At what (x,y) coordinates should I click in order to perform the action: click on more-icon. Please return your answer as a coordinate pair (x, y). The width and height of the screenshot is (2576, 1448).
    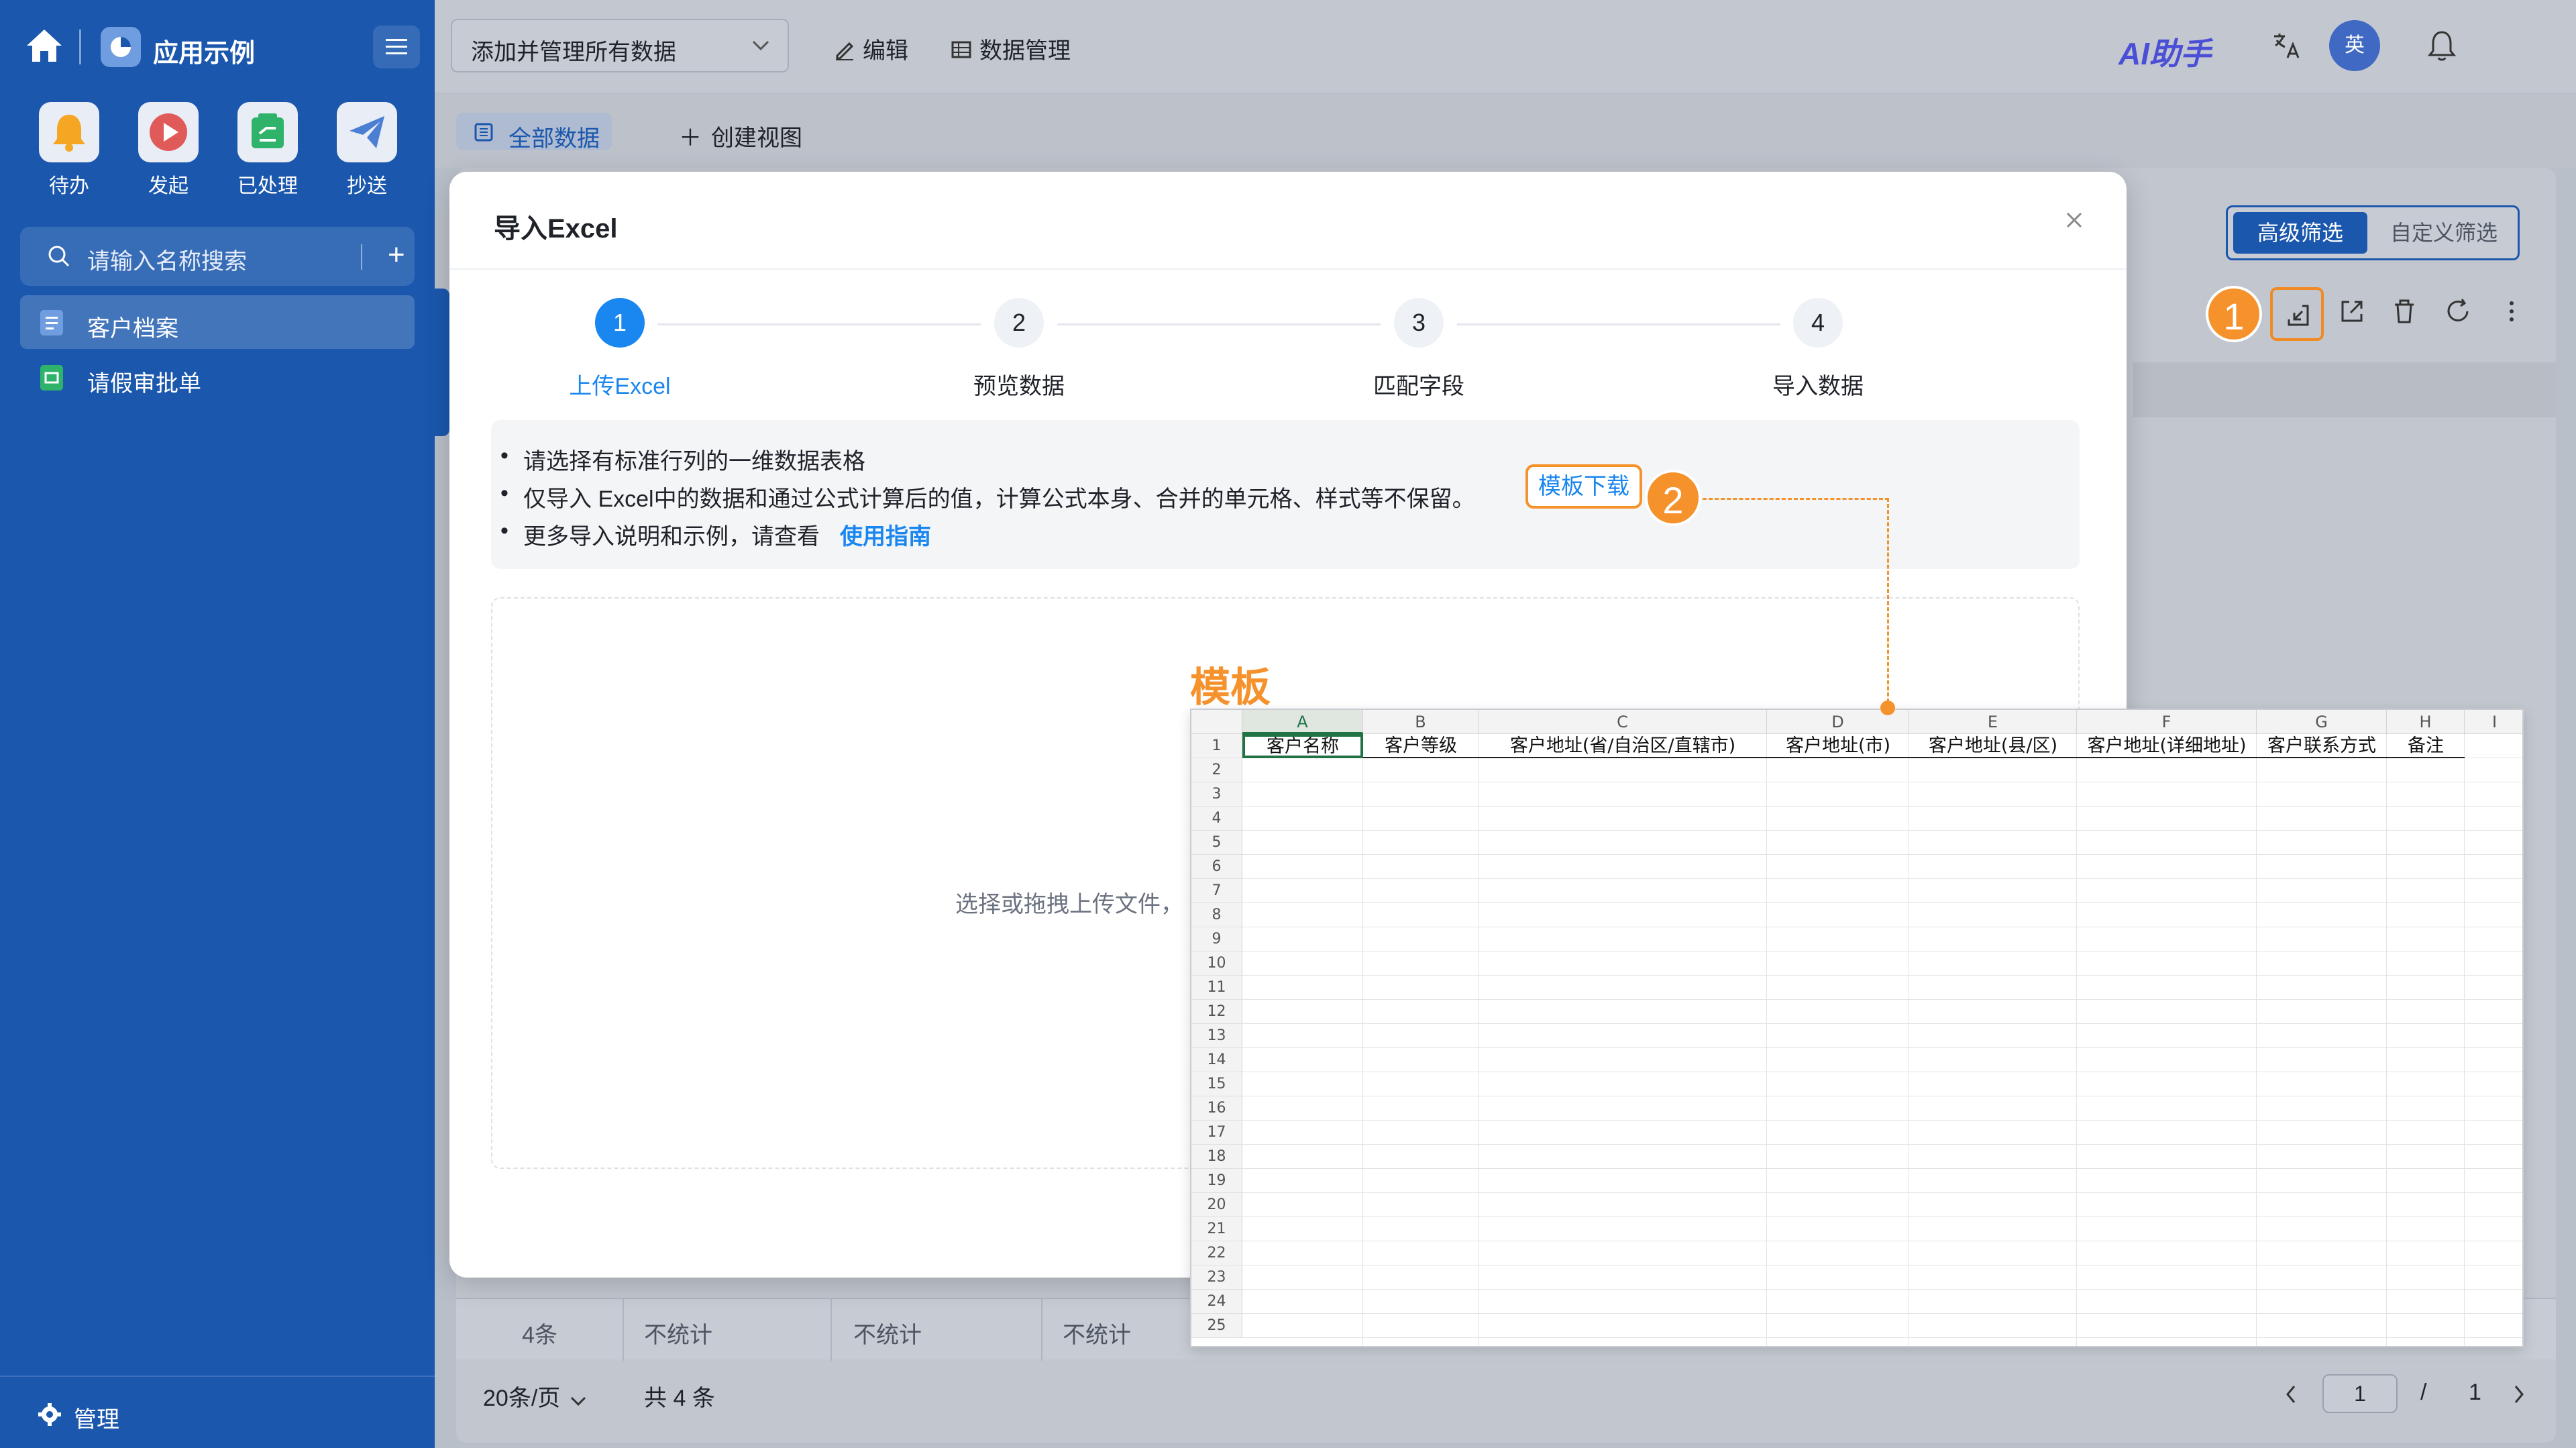
    Looking at the image, I should click on (2511, 311).